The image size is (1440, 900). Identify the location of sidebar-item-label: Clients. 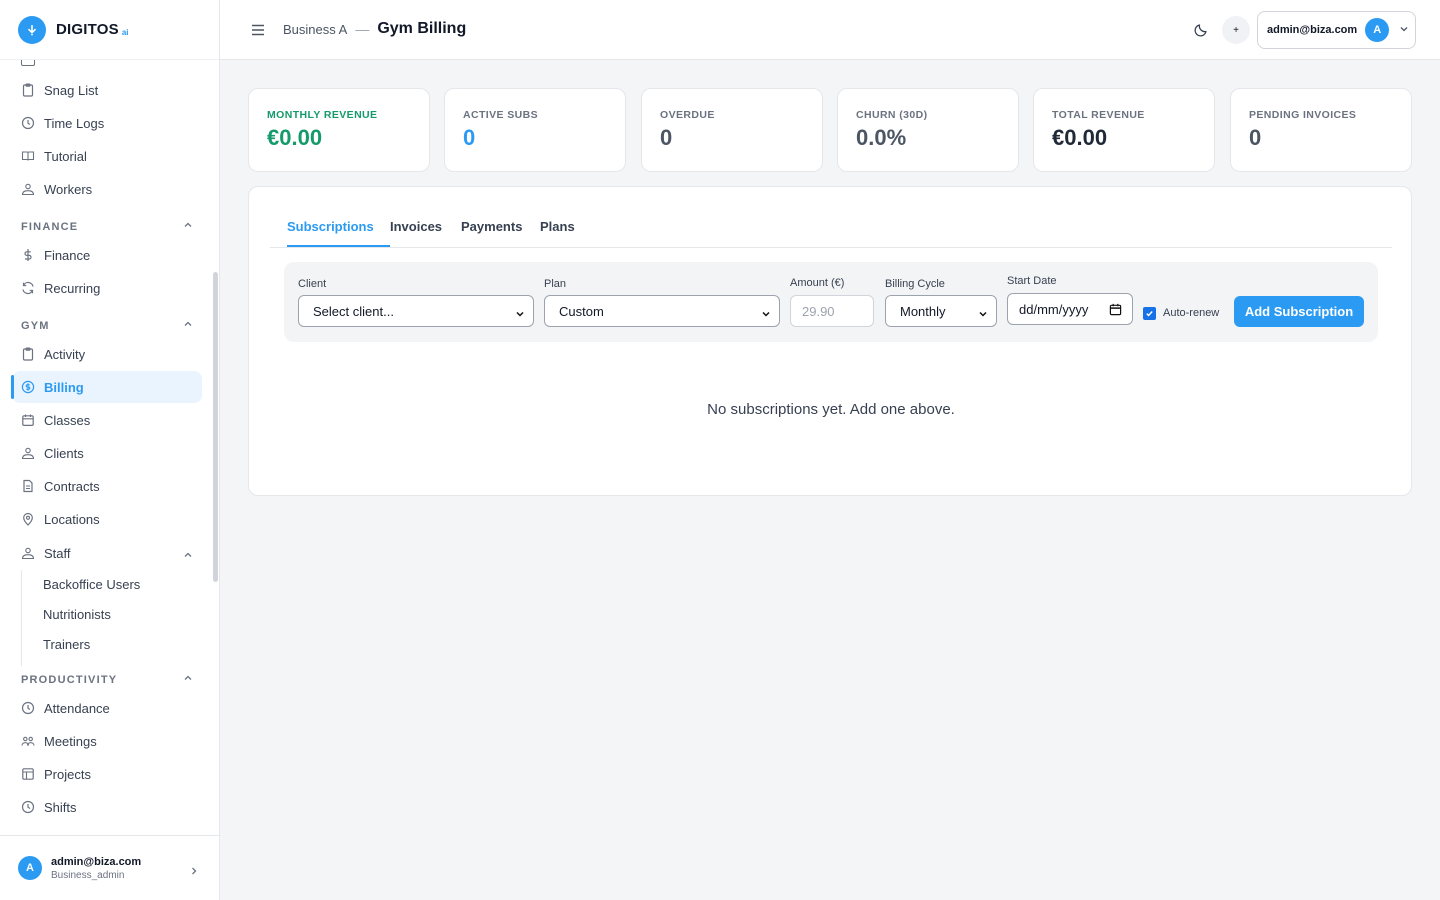
(64, 453).